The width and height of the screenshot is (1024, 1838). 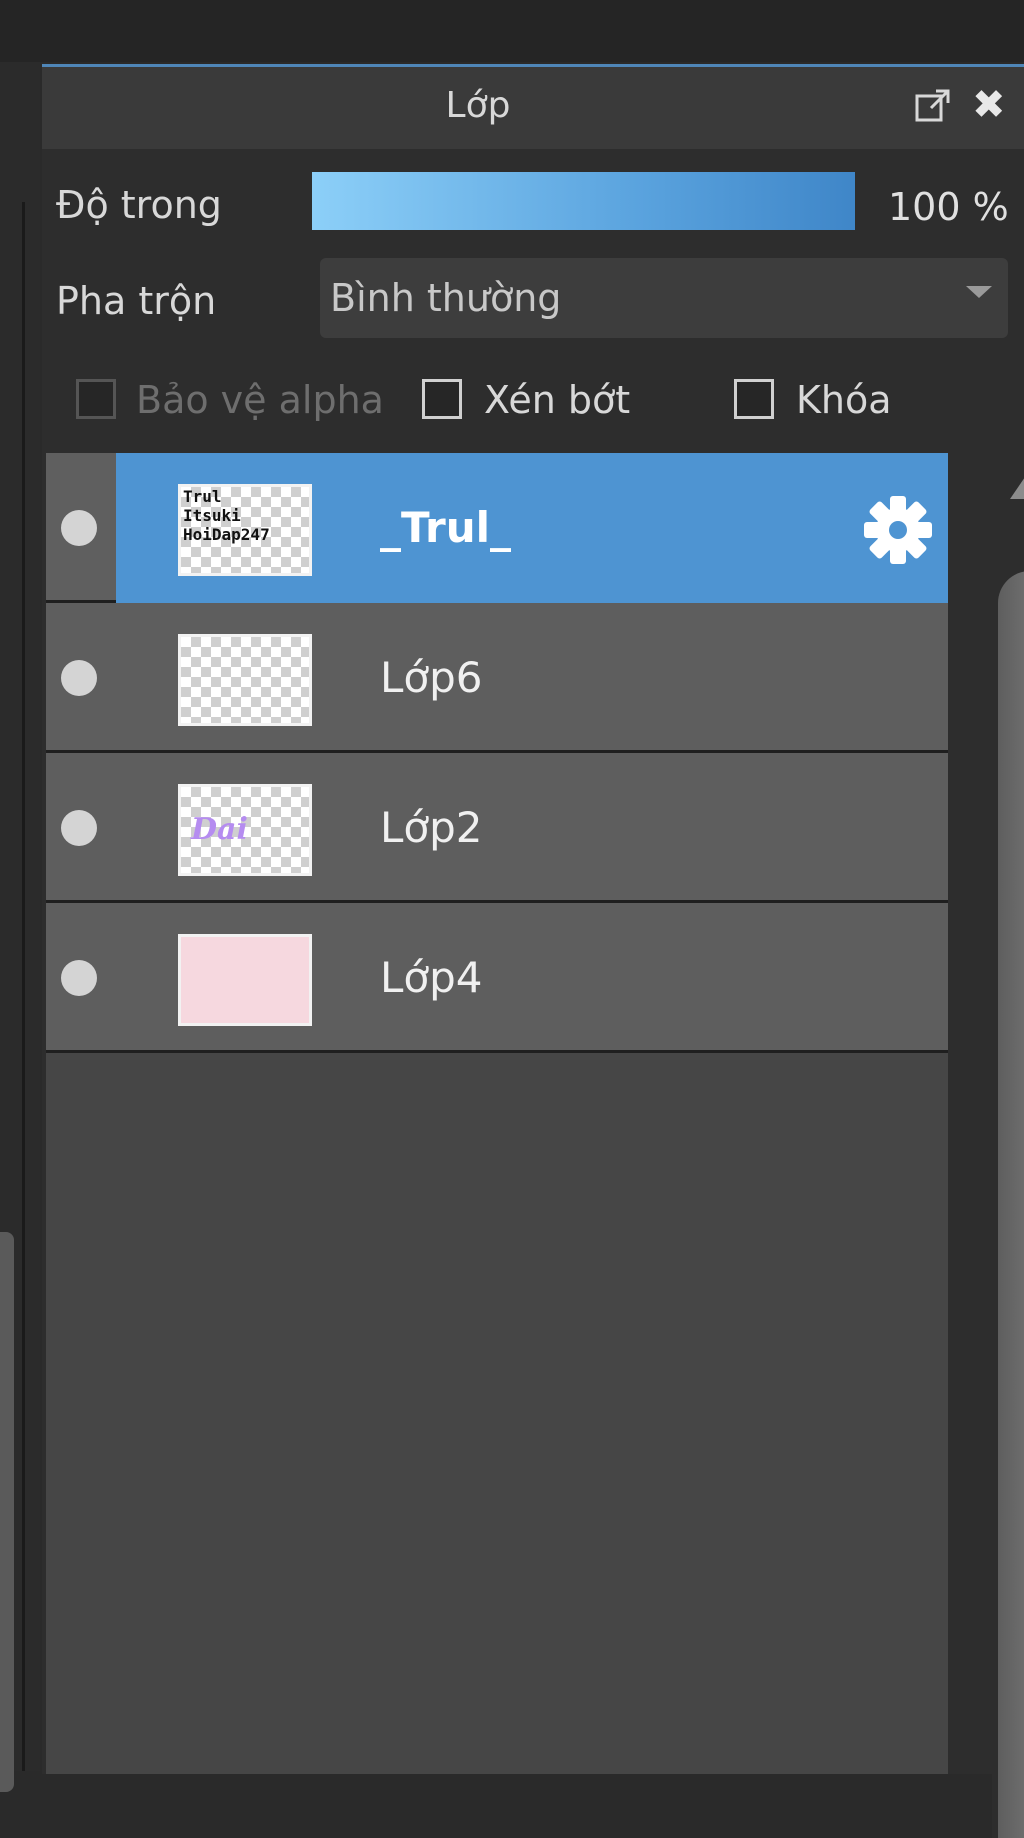 I want to click on blend-mode-select: Bình thường, so click(x=664, y=298).